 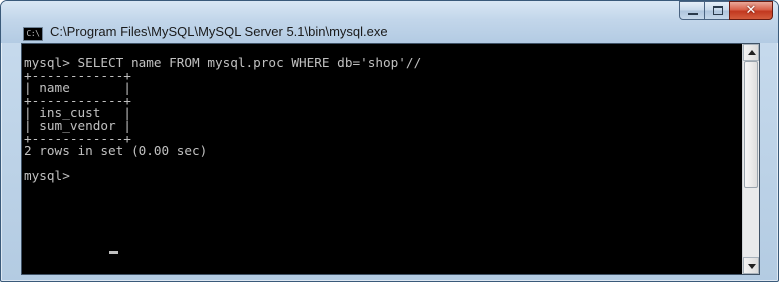 What do you see at coordinates (751, 124) in the screenshot?
I see `scrollbar-thumb` at bounding box center [751, 124].